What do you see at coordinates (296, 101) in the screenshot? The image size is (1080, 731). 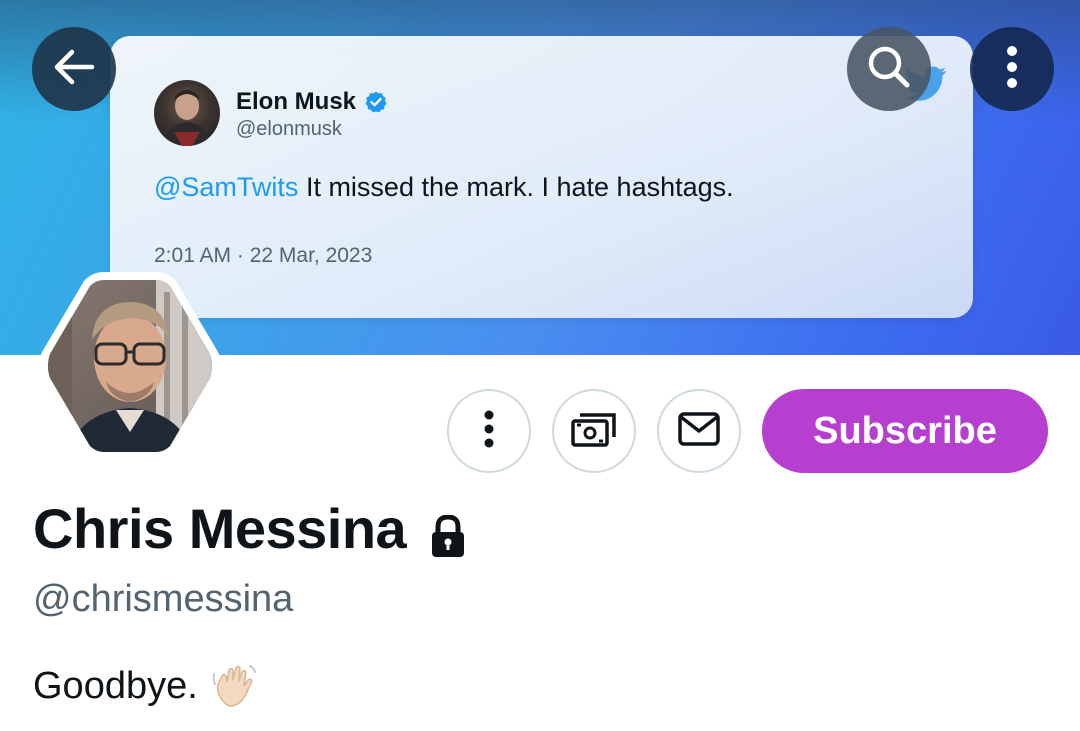 I see `tweet-author-name: Elon Musk` at bounding box center [296, 101].